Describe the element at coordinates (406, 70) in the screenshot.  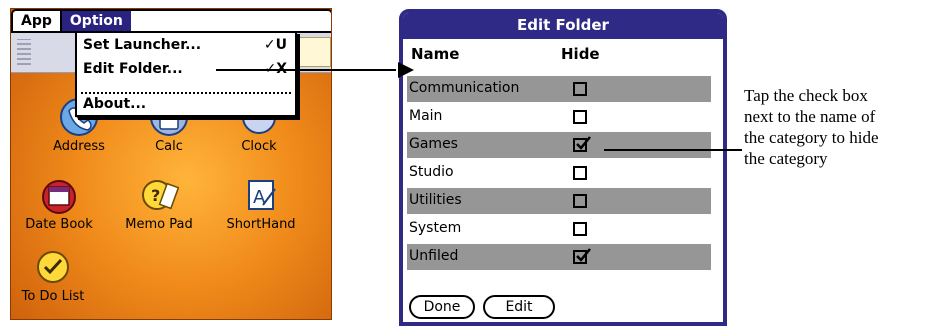
I see `arrow-head-icon` at that location.